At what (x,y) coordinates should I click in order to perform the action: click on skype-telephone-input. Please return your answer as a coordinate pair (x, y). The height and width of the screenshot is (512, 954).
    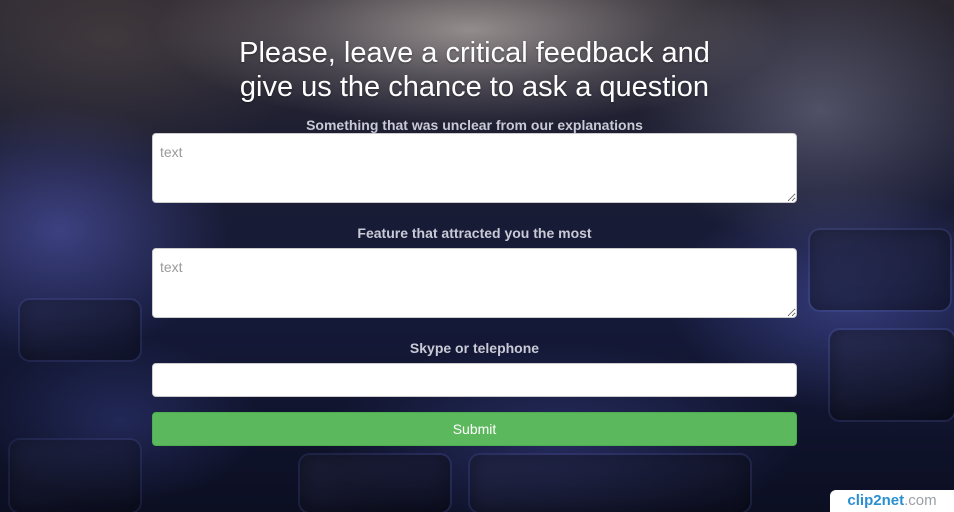
    Looking at the image, I should click on (474, 380).